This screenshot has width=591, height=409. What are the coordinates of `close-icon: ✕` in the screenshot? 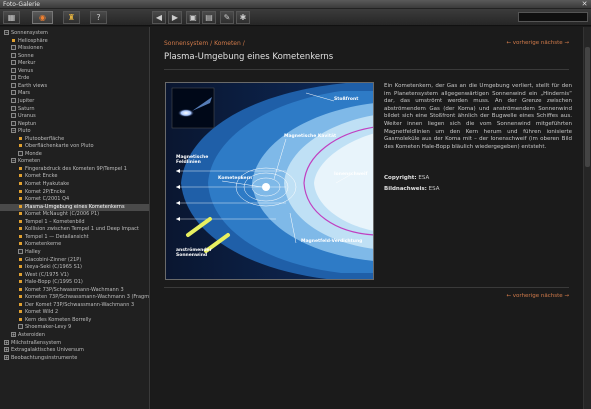 It's located at (584, 4).